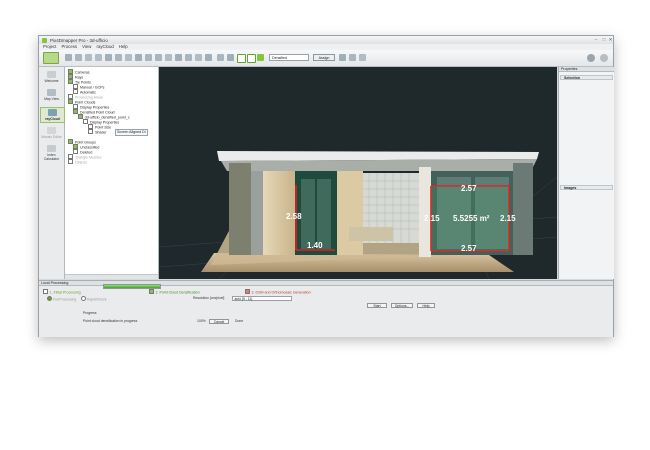 The width and height of the screenshot is (650, 450). I want to click on pix4d-logo-icon, so click(44, 40).